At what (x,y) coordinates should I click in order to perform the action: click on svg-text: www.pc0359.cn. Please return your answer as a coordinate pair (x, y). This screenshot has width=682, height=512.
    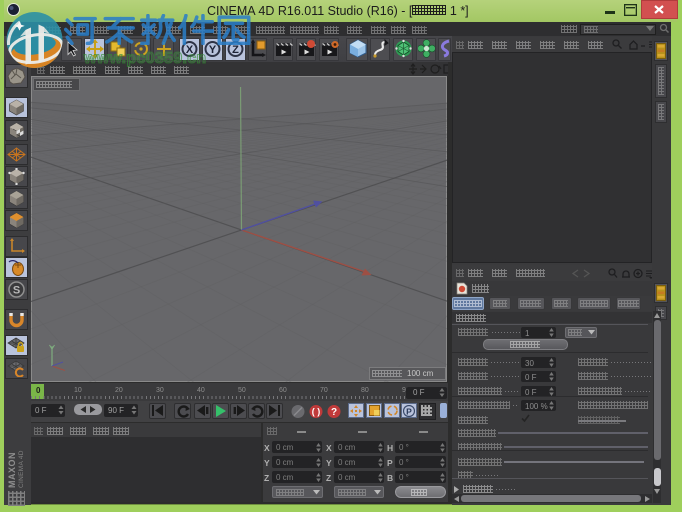
    Looking at the image, I should click on (144, 58).